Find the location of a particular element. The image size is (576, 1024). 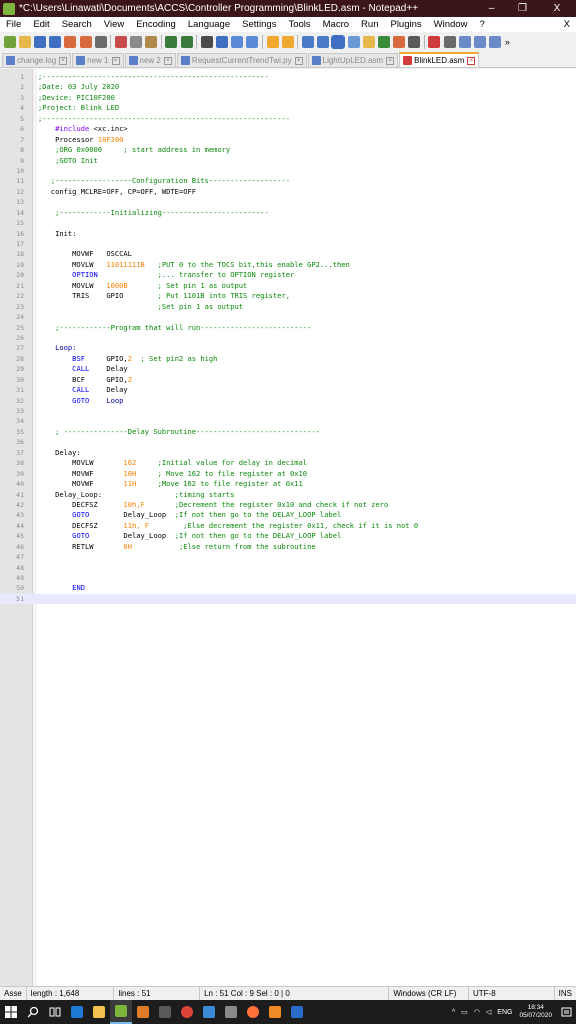

menu-help: ? is located at coordinates (481, 24).